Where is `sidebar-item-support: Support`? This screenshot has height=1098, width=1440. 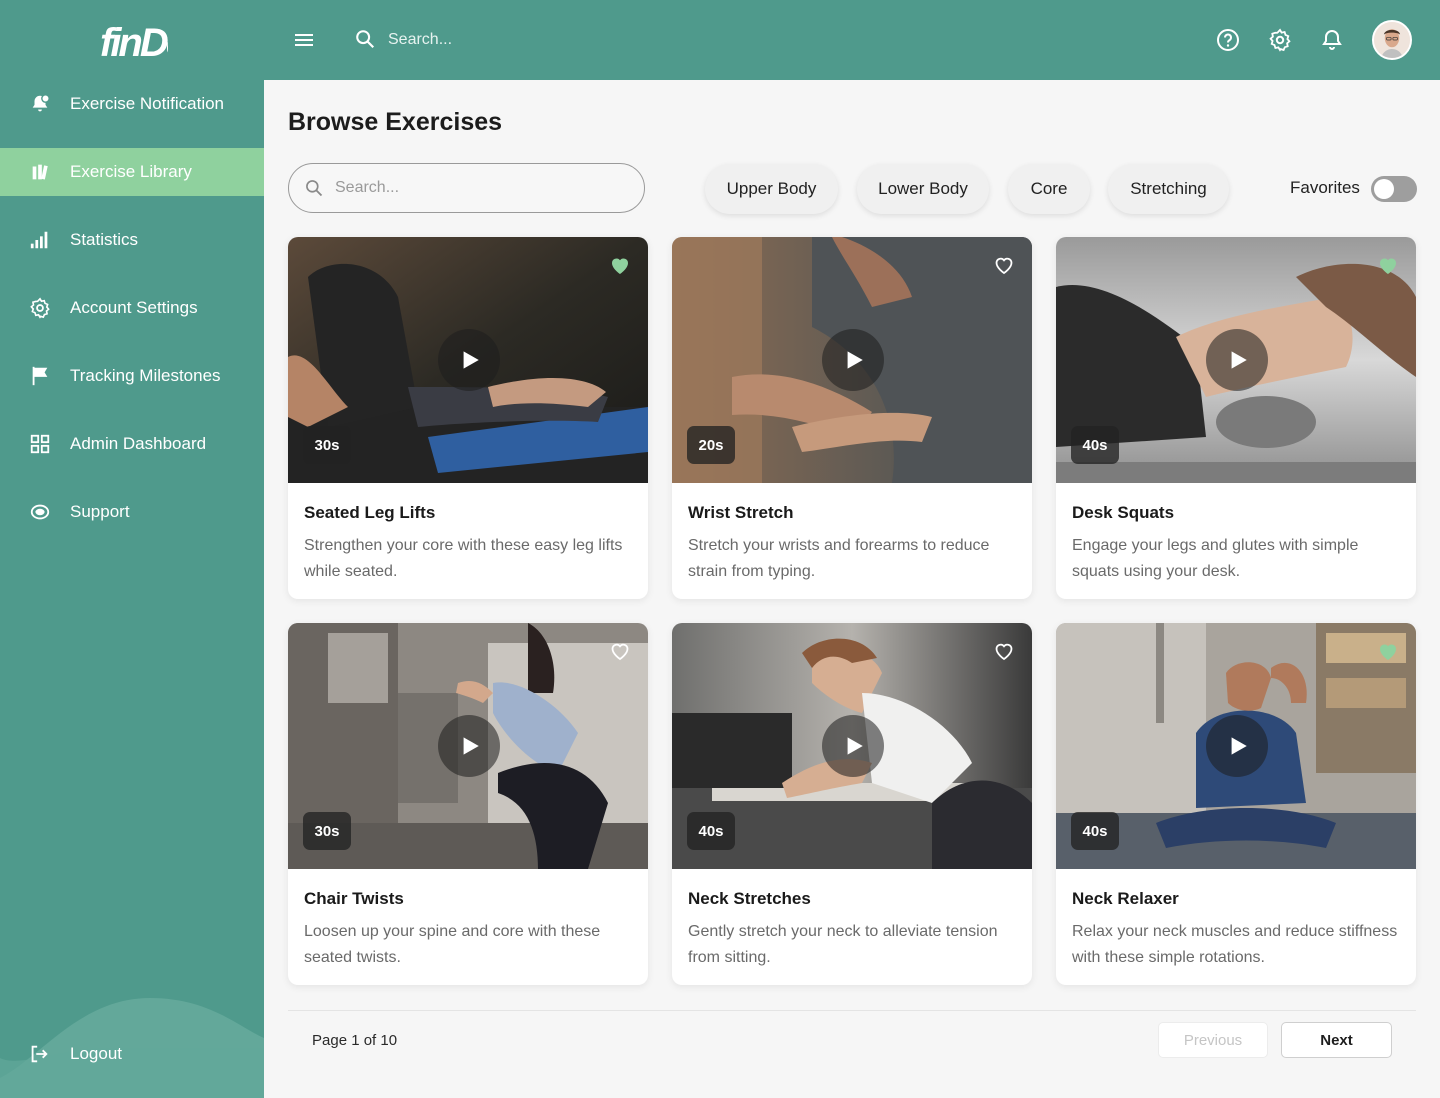 sidebar-item-support: Support is located at coordinates (132, 512).